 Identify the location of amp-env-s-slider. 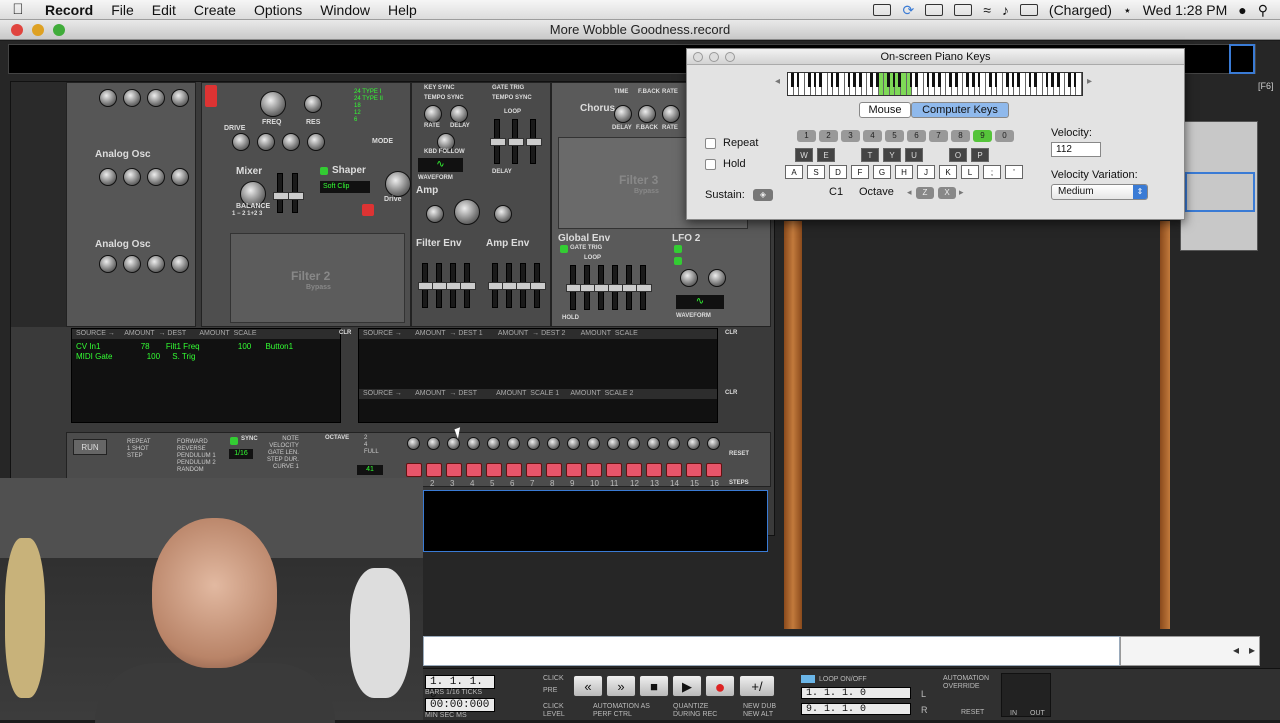
(524, 285).